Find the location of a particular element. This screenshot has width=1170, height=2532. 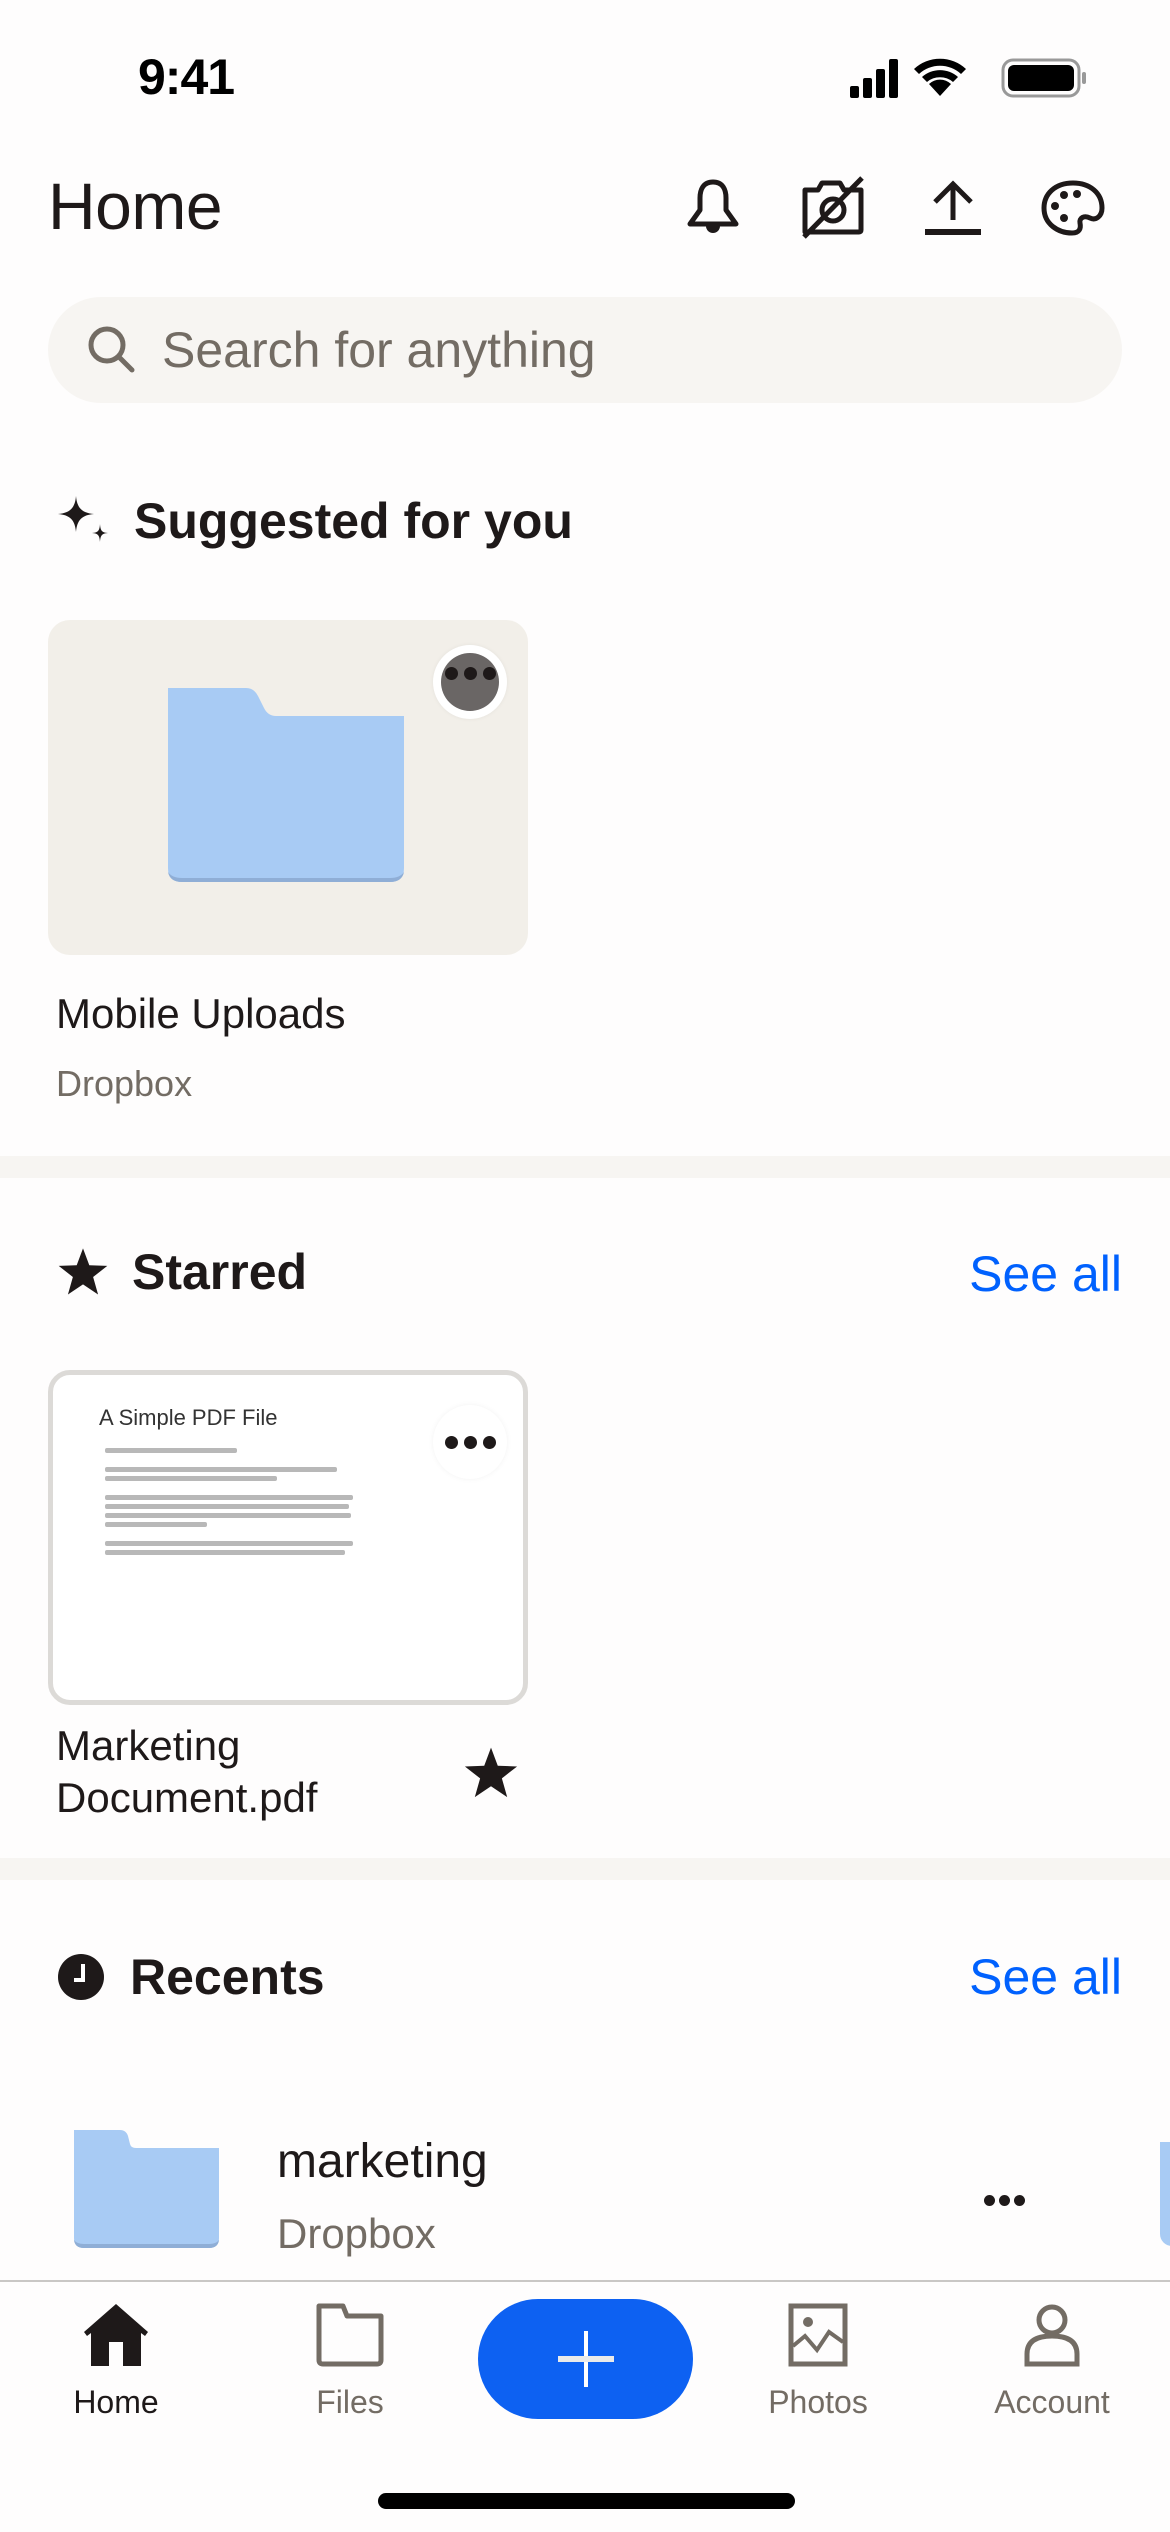

cellular-signal-icon is located at coordinates (874, 78).